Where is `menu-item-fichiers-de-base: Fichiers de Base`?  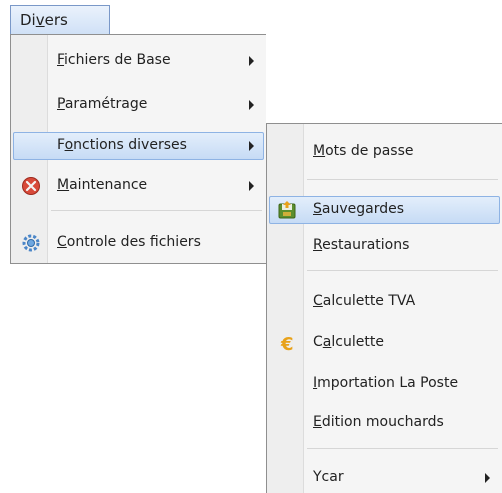 menu-item-fichiers-de-base: Fichiers de Base is located at coordinates (138, 61).